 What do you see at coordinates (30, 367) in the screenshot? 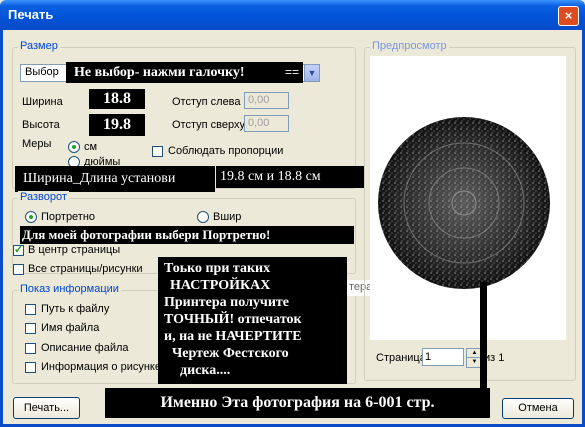
I see `image-info-checkbox` at bounding box center [30, 367].